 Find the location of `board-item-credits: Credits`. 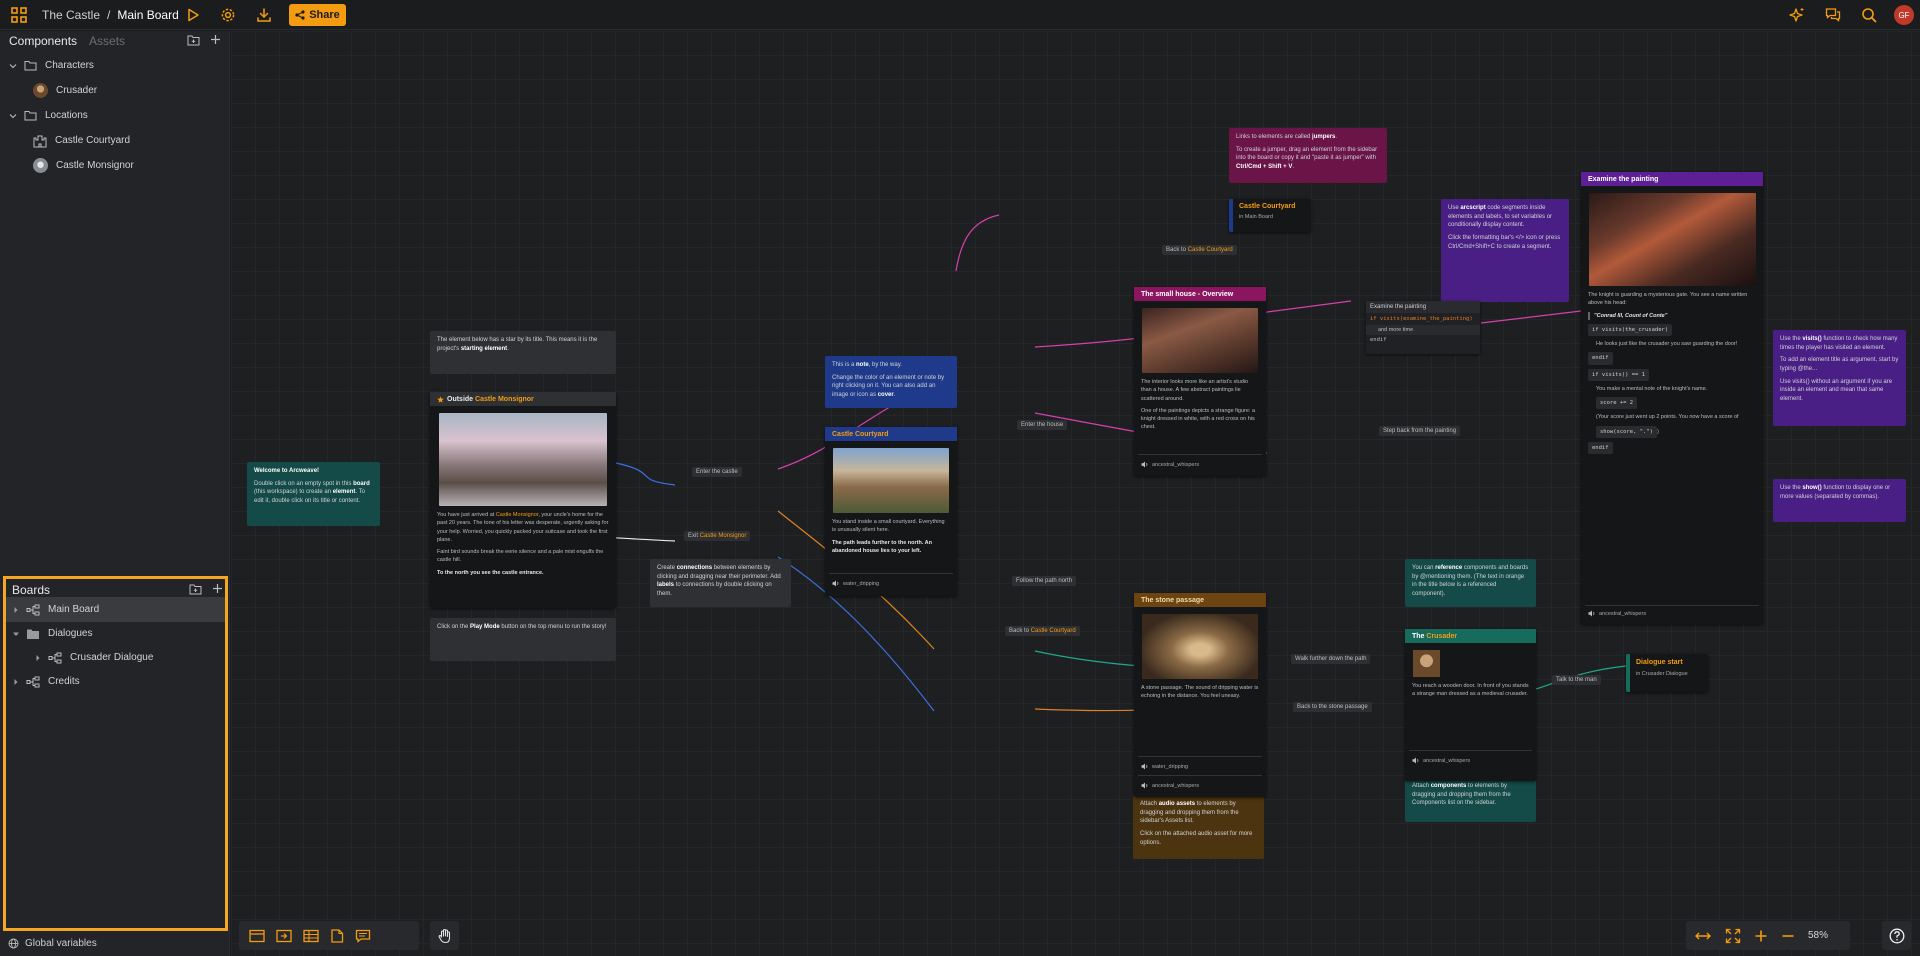

board-item-credits: Credits is located at coordinates (115, 681).